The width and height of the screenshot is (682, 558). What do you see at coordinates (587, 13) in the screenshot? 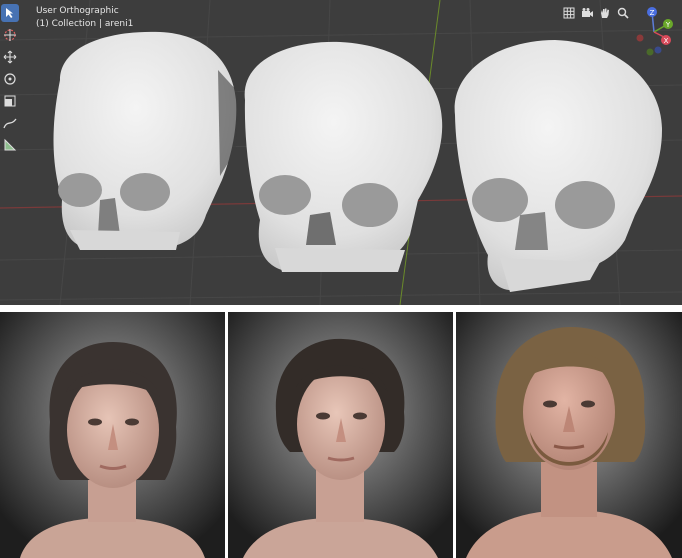
I see `camera-icon` at bounding box center [587, 13].